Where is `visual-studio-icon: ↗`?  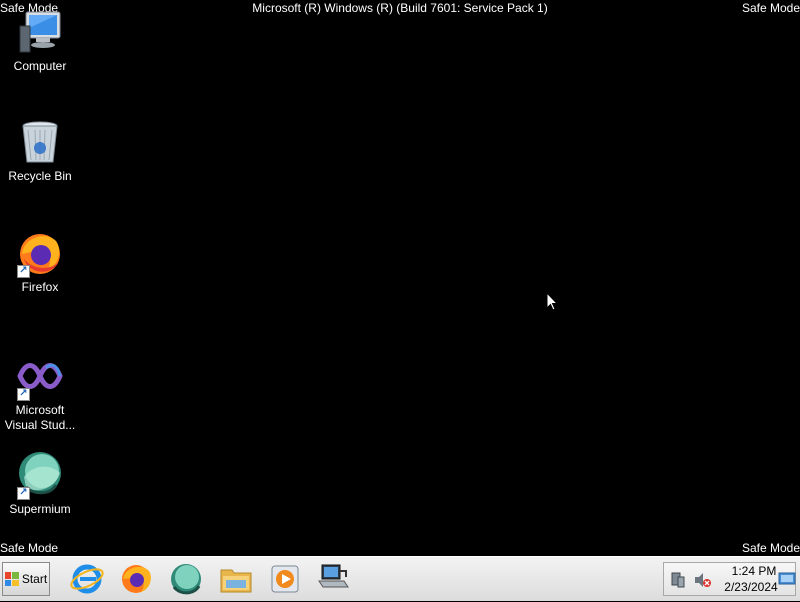
visual-studio-icon: ↗ is located at coordinates (40, 376).